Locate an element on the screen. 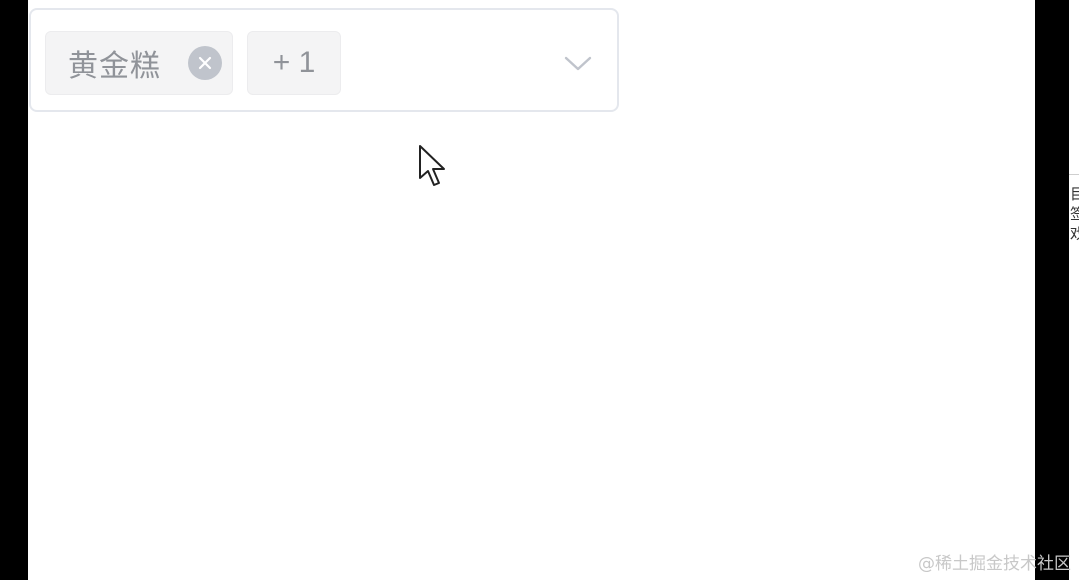  selected-tag-label: 黄金糕 is located at coordinates (114, 66).